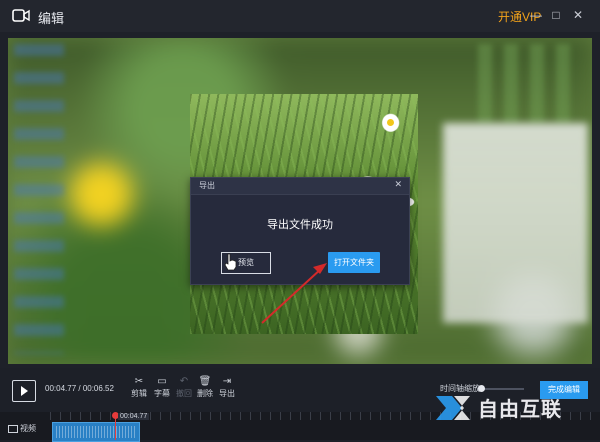  I want to click on video-track-label: 视频, so click(22, 428).